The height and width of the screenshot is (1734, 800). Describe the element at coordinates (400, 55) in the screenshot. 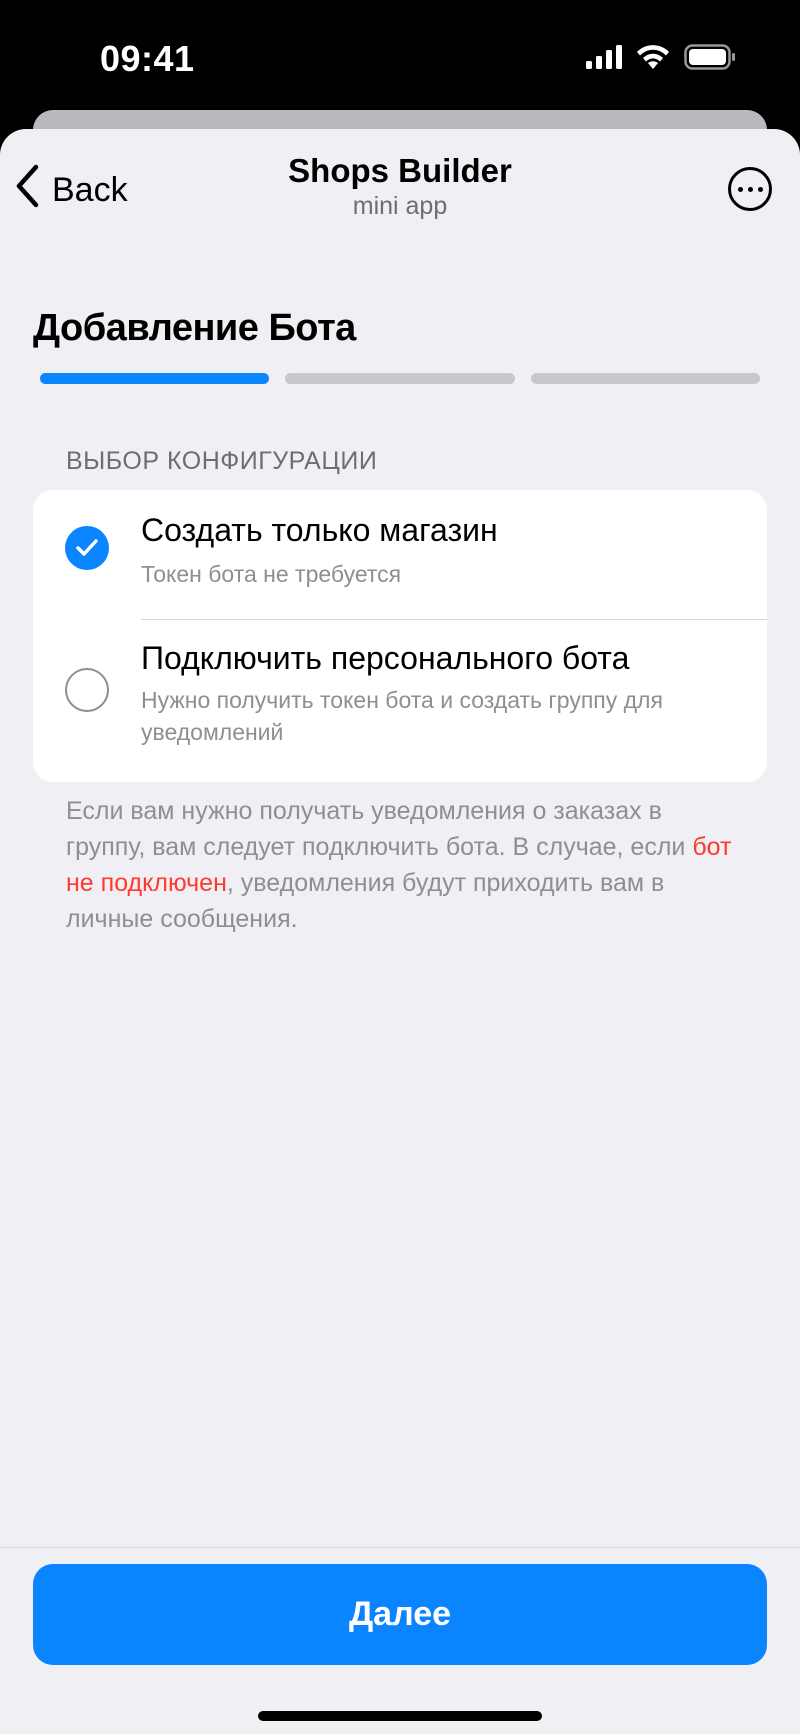

I see `status-bar: 09:41` at that location.